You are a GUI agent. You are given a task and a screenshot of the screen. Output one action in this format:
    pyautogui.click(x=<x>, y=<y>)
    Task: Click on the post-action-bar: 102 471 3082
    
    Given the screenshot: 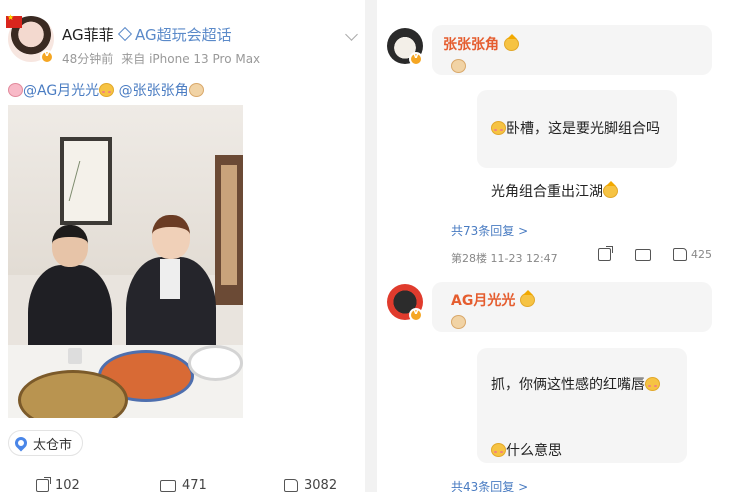 What is the action you would take?
    pyautogui.click(x=182, y=484)
    